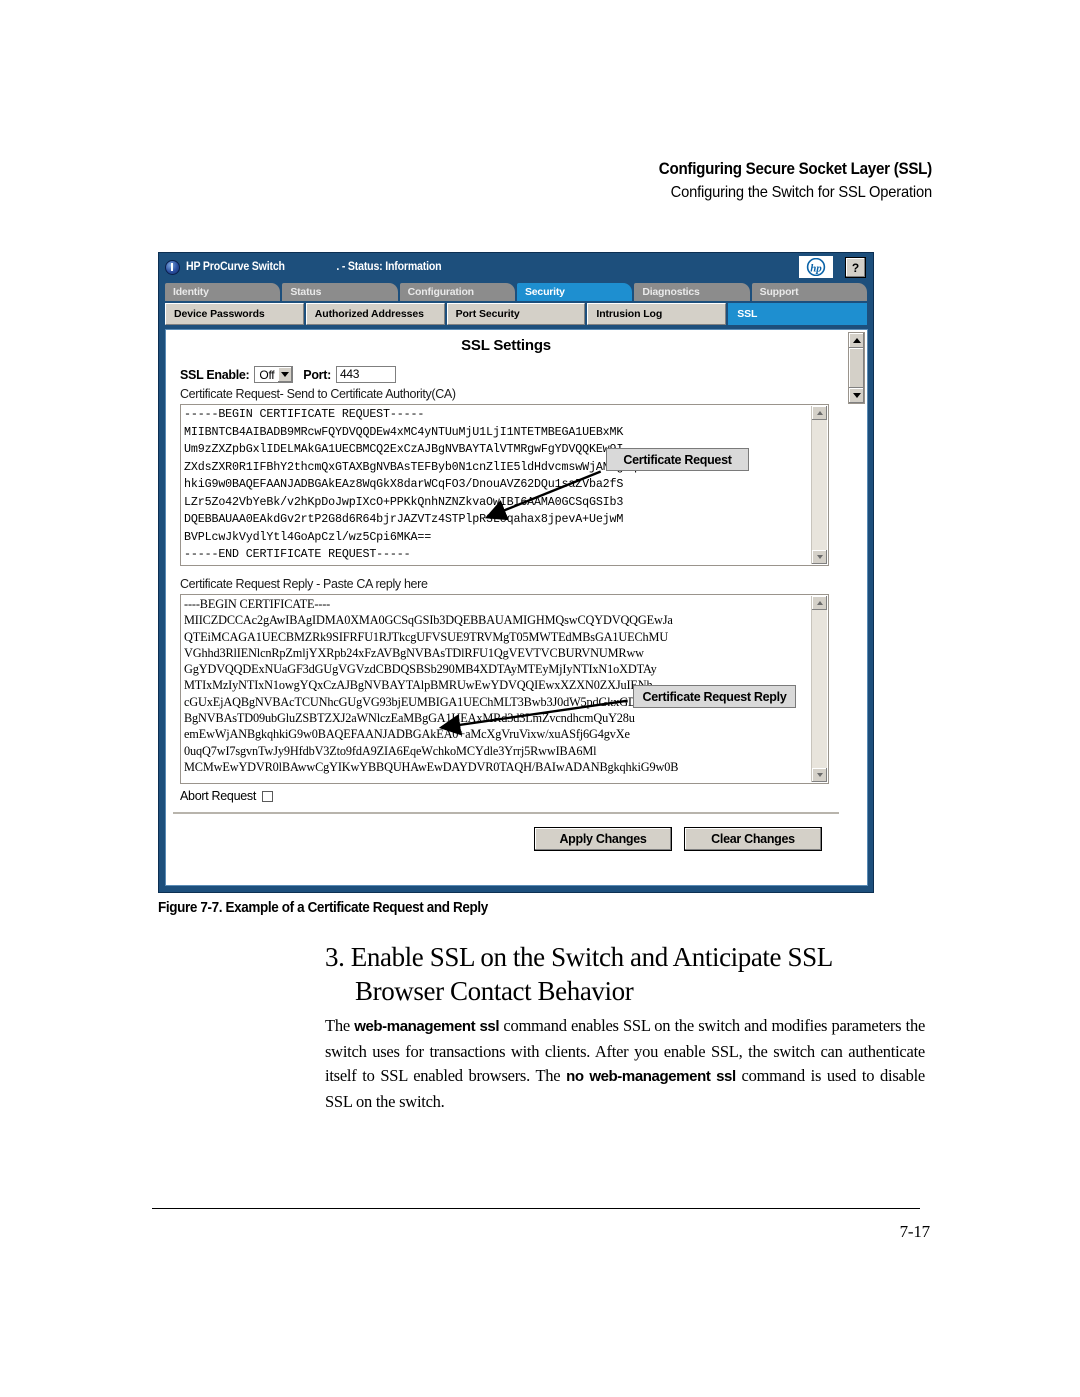 This screenshot has height=1397, width=1080. Describe the element at coordinates (457, 292) in the screenshot. I see `tab-configuration: Configuration` at that location.